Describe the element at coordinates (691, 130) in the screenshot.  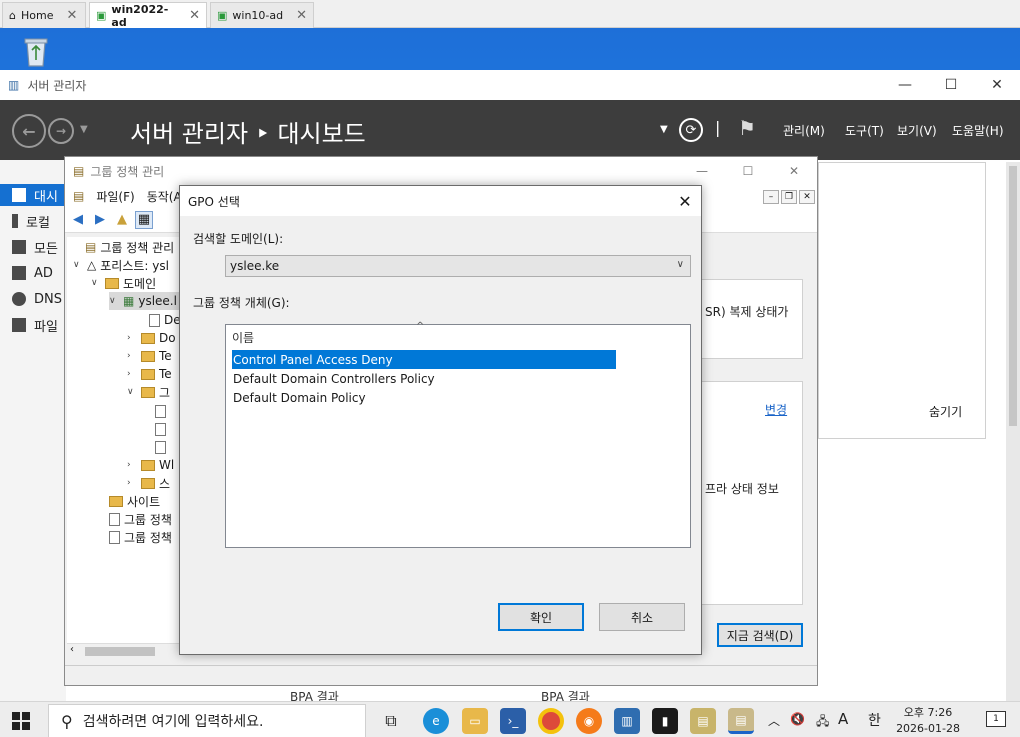
I see `refresh-icon: ⟳` at that location.